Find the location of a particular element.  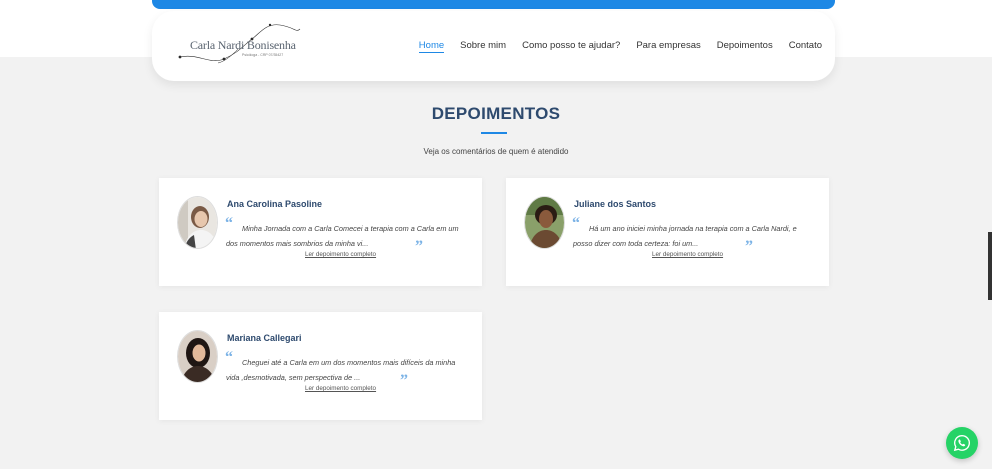

logo-text: Carla Nardi Bonisenha is located at coordinates (243, 45).